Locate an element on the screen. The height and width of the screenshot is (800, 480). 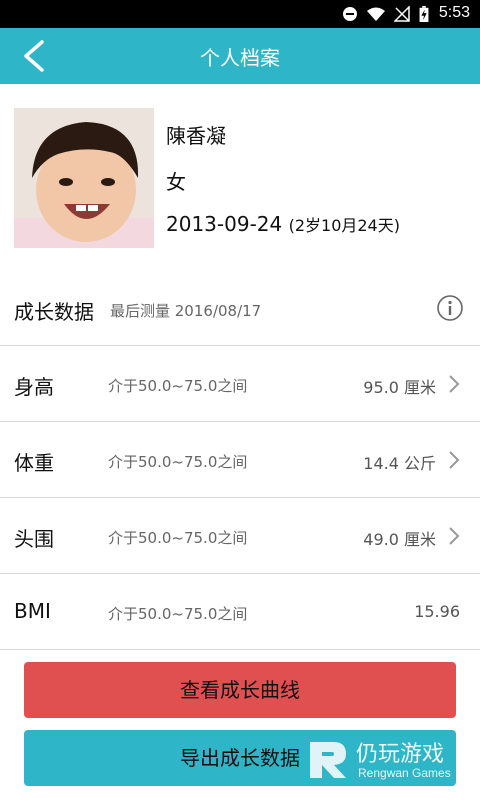
watermark-text: 仍玩游戏 is located at coordinates (400, 754).